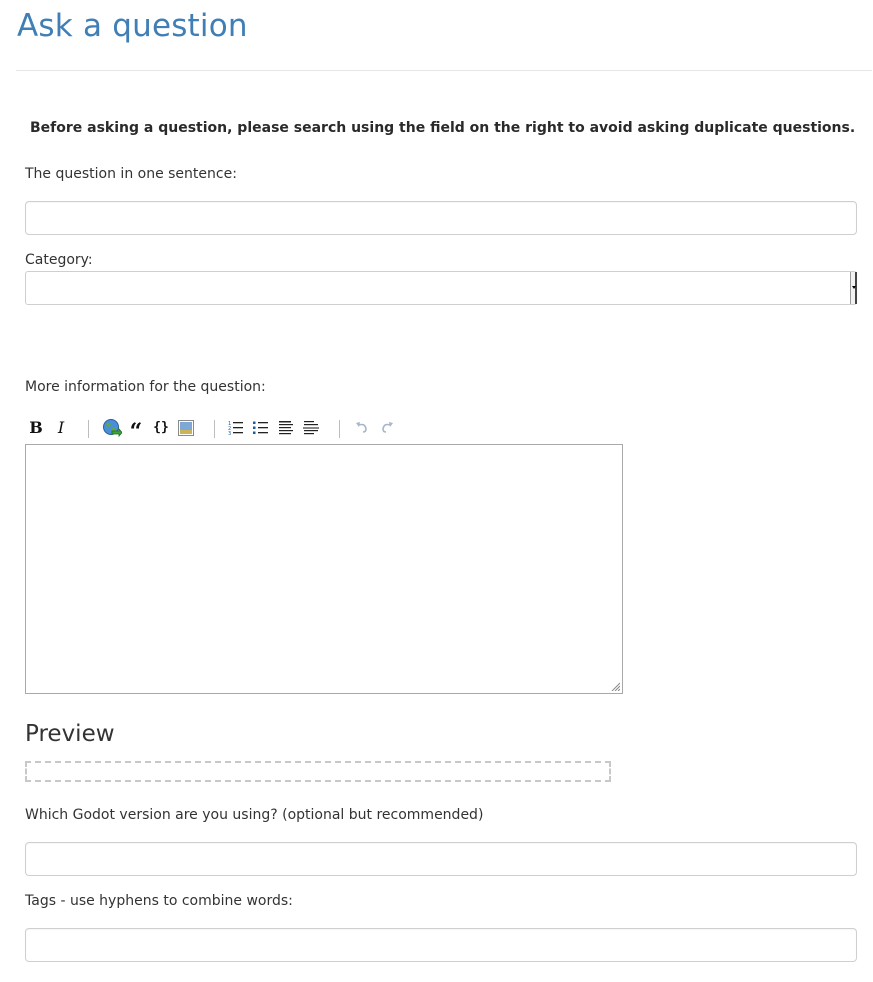 The image size is (873, 982). Describe the element at coordinates (131, 174) in the screenshot. I see `question-label: The question in one sentence:` at that location.